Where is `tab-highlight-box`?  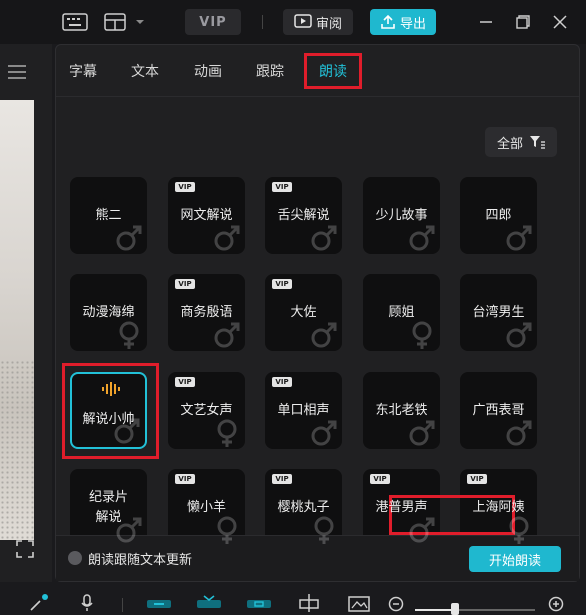 tab-highlight-box is located at coordinates (333, 71).